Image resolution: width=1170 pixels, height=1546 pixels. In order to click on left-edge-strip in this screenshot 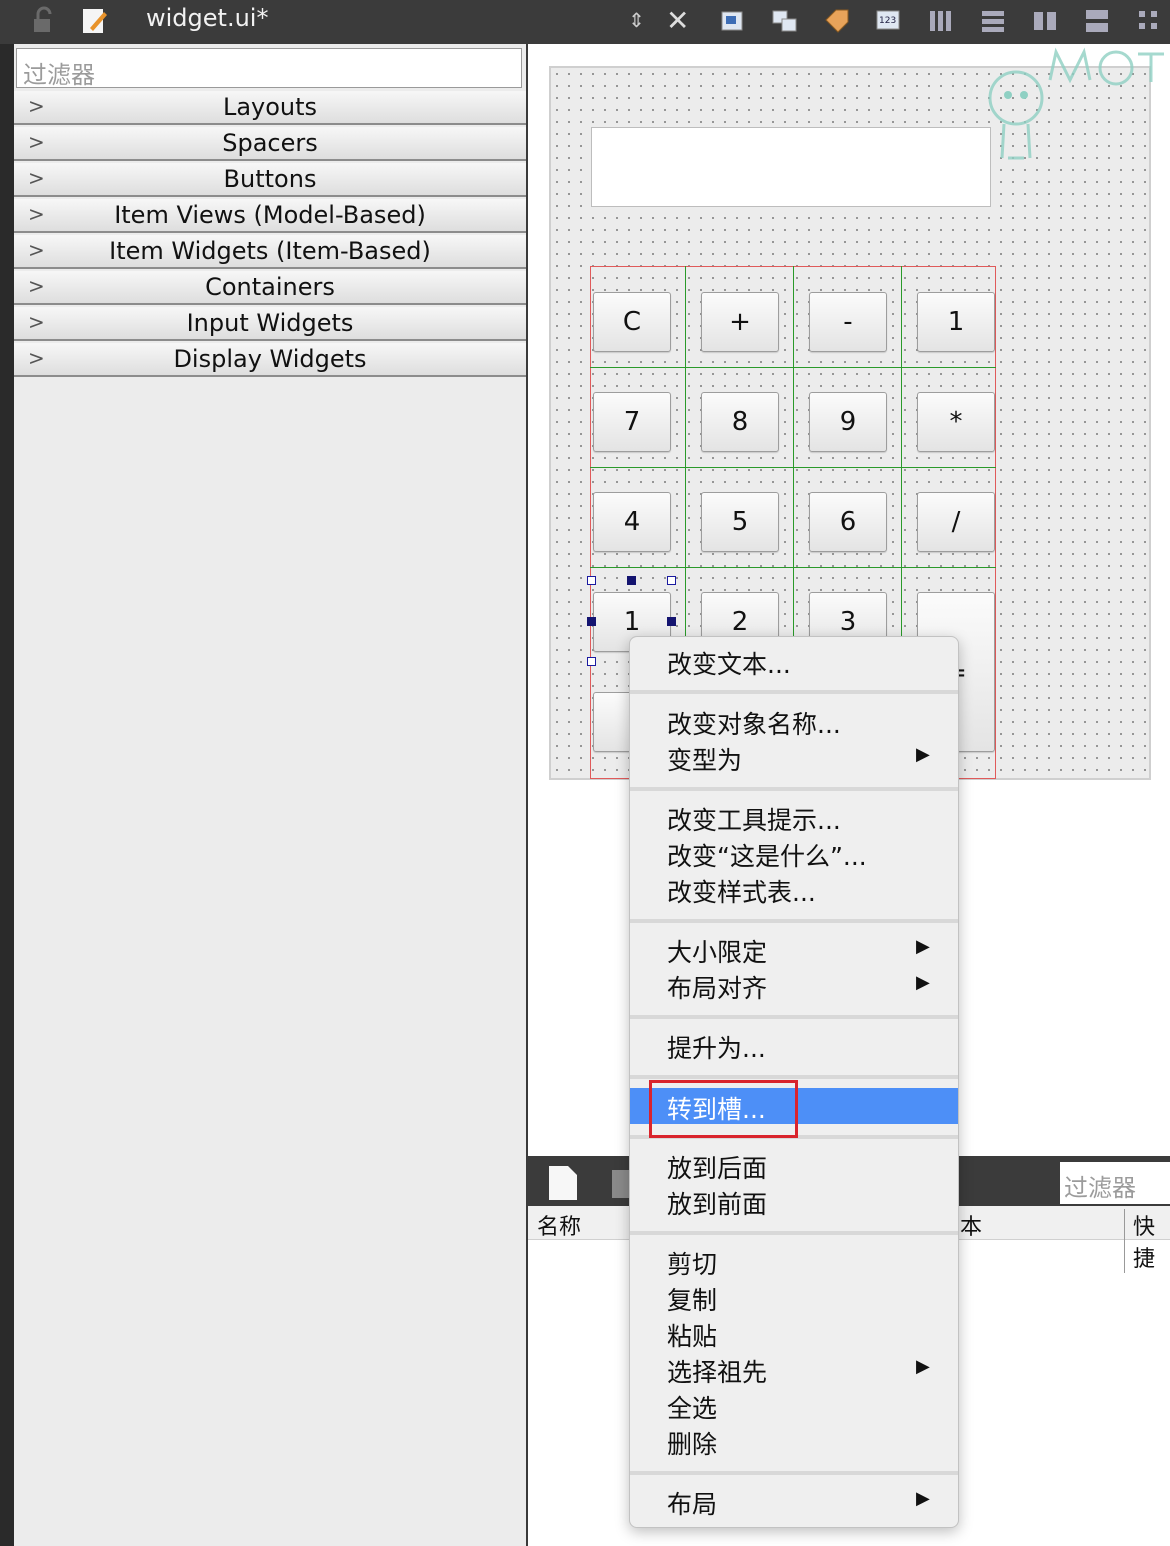, I will do `click(7, 795)`.